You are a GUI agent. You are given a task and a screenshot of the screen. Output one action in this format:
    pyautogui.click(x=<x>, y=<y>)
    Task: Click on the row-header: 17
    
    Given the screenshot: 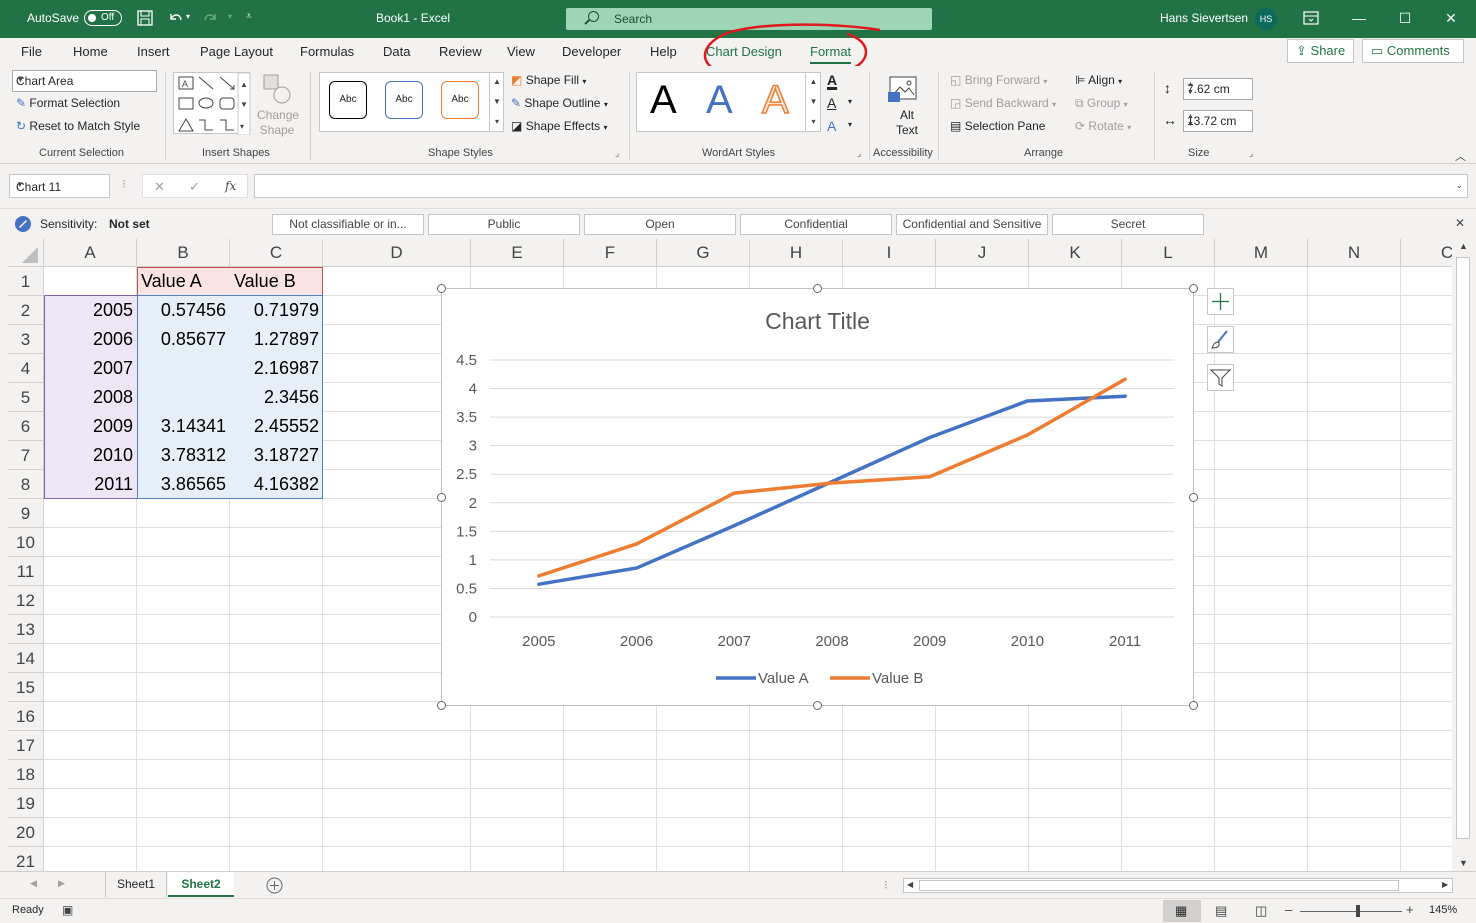 What is the action you would take?
    pyautogui.click(x=26, y=745)
    